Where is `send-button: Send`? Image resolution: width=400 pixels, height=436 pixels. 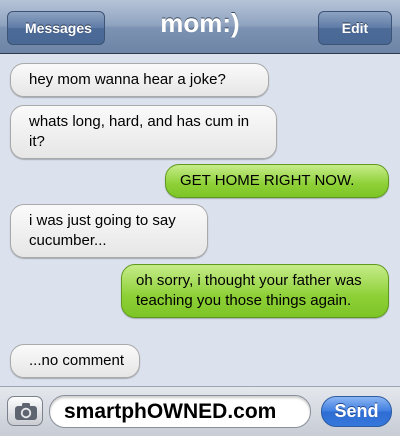
send-button: Send is located at coordinates (356, 411).